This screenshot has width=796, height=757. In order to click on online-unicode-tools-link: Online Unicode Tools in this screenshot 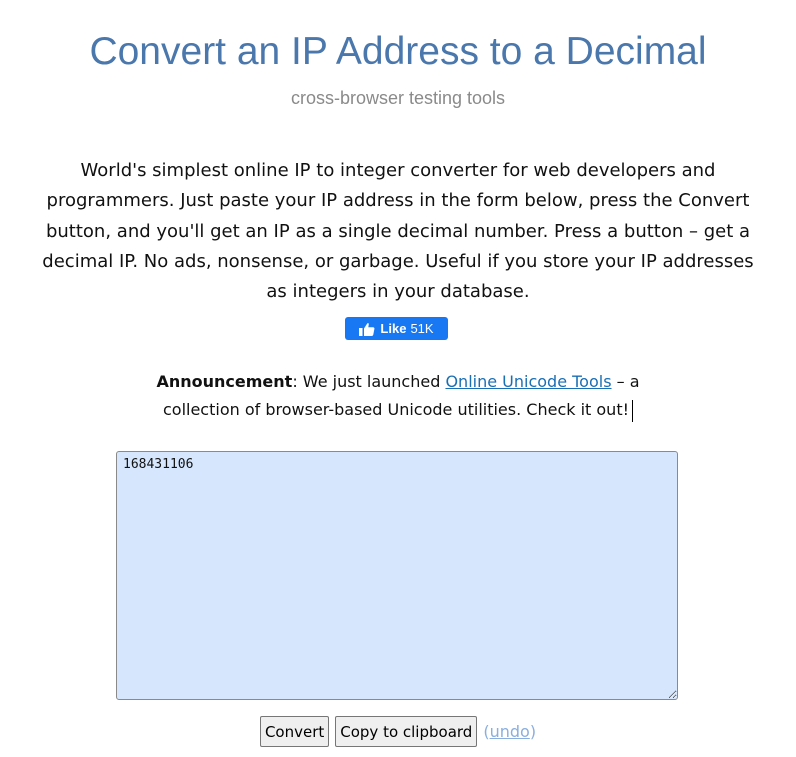, I will do `click(528, 381)`.